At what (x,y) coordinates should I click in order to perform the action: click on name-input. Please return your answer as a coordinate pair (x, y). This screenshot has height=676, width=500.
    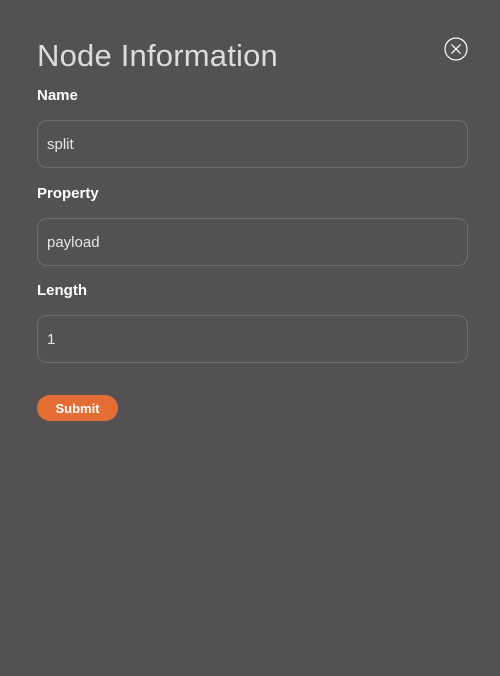
    Looking at the image, I should click on (252, 144).